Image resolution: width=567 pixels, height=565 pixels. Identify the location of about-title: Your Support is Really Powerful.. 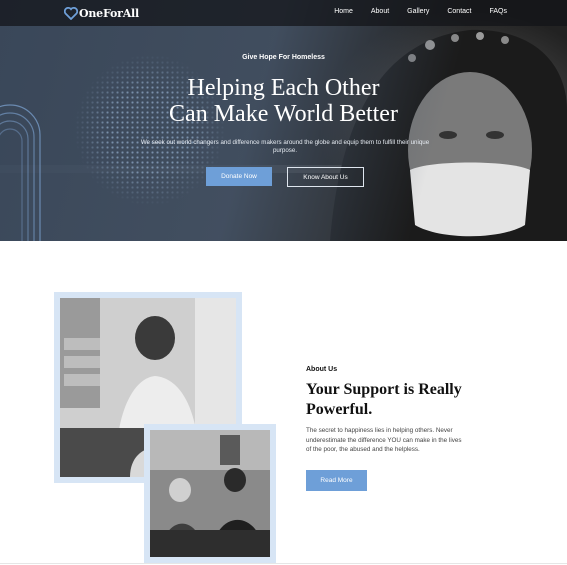
(384, 399).